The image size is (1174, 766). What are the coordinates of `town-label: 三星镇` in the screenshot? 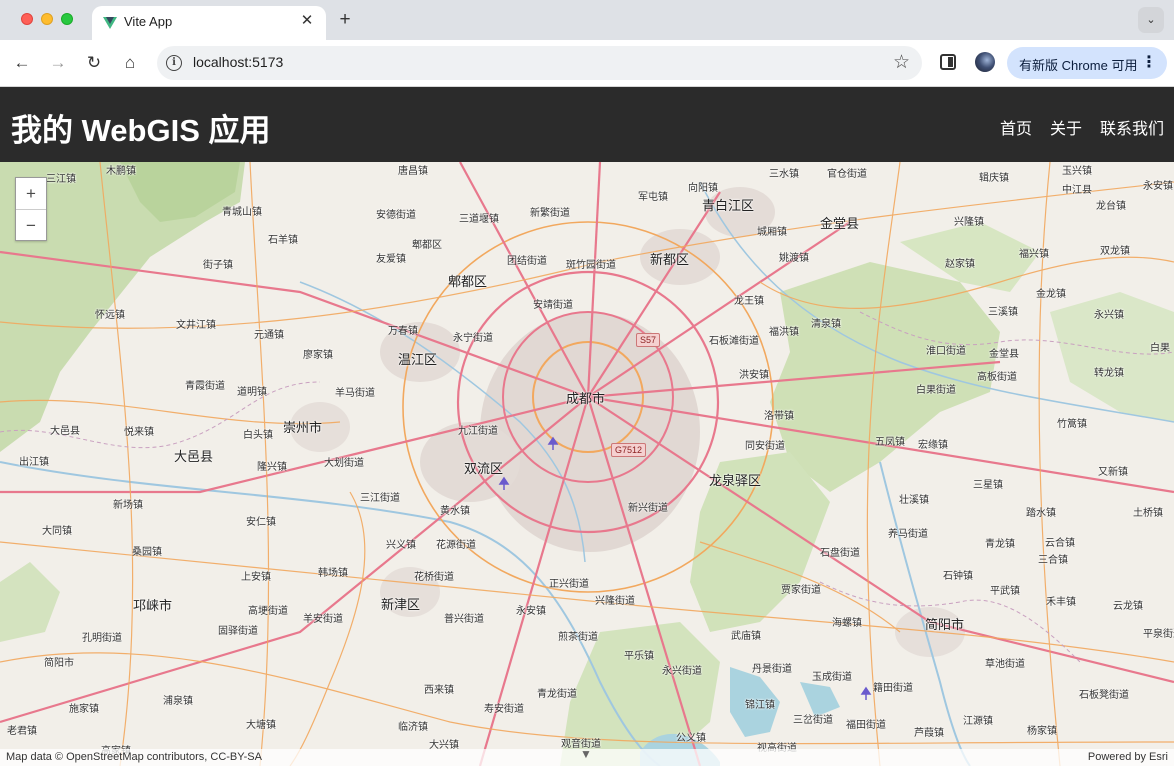 It's located at (988, 485).